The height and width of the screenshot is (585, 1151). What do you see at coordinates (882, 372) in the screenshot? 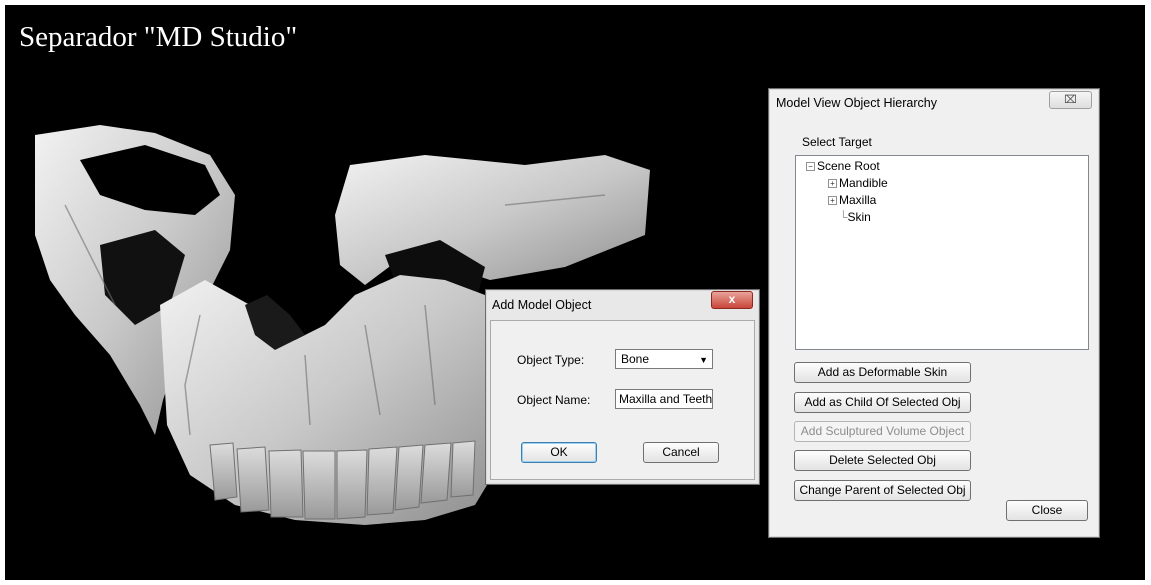
I see `add-deformable-skin-button: Add as Deformable Skin` at bounding box center [882, 372].